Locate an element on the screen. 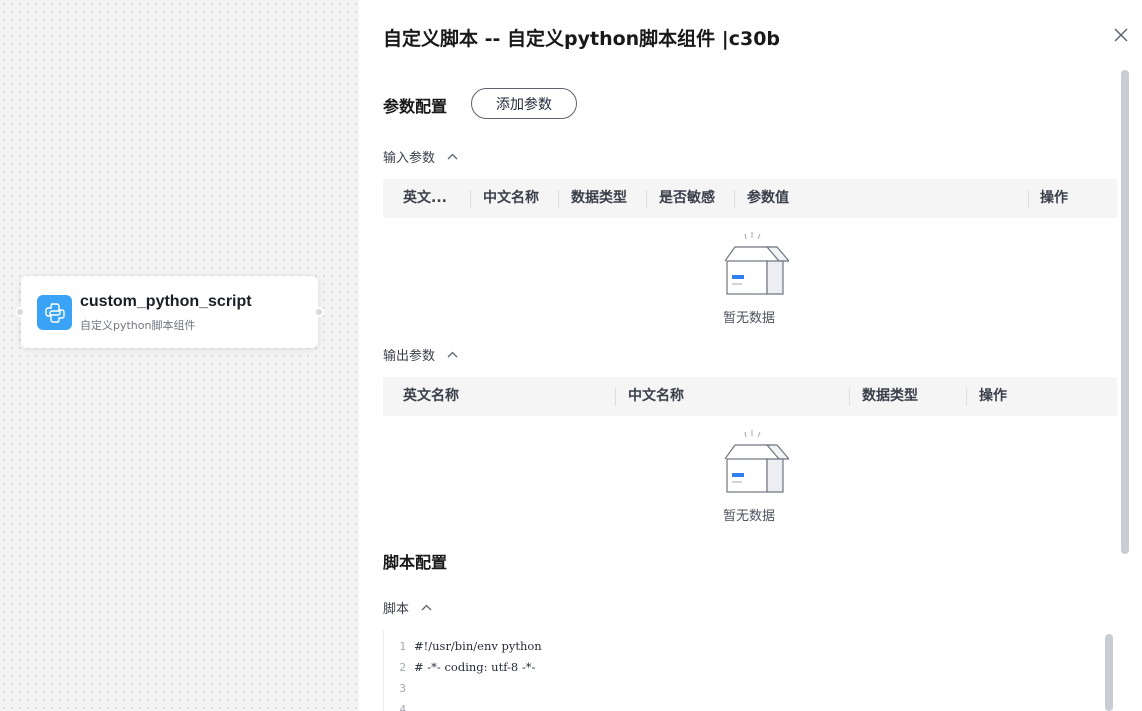 The image size is (1142, 711). script-toggle: 脚本 is located at coordinates (407, 607).